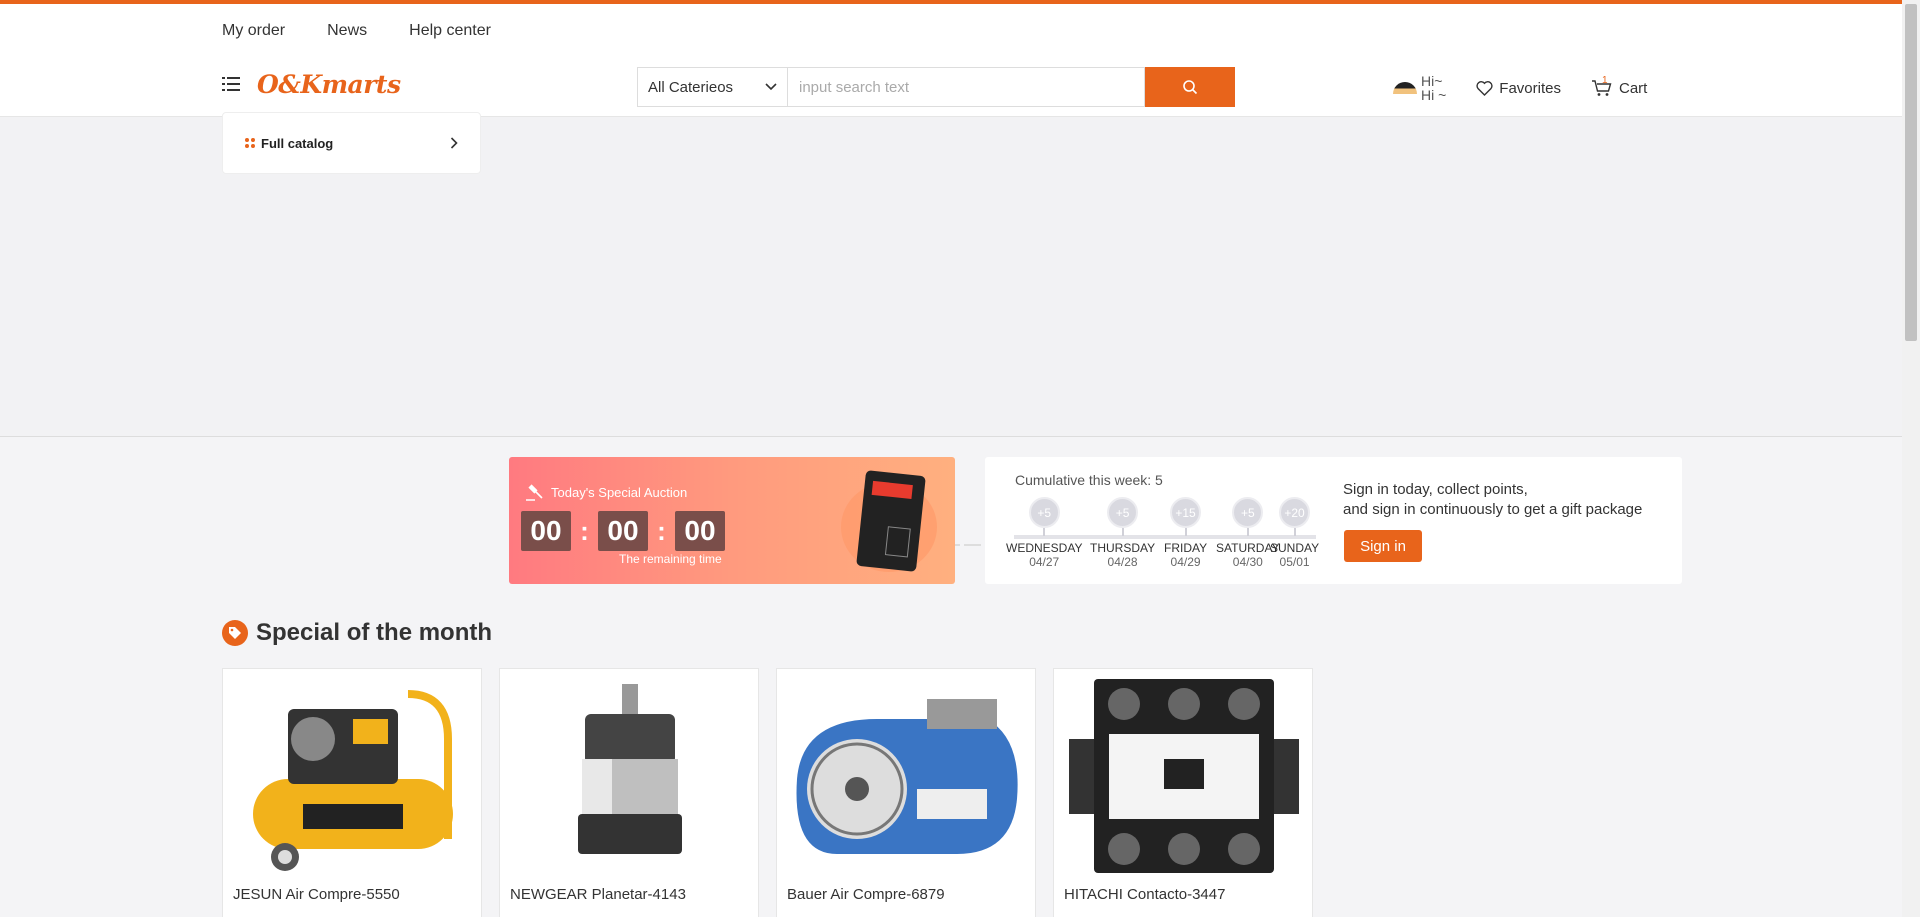  I want to click on timer-hours: 00, so click(546, 531).